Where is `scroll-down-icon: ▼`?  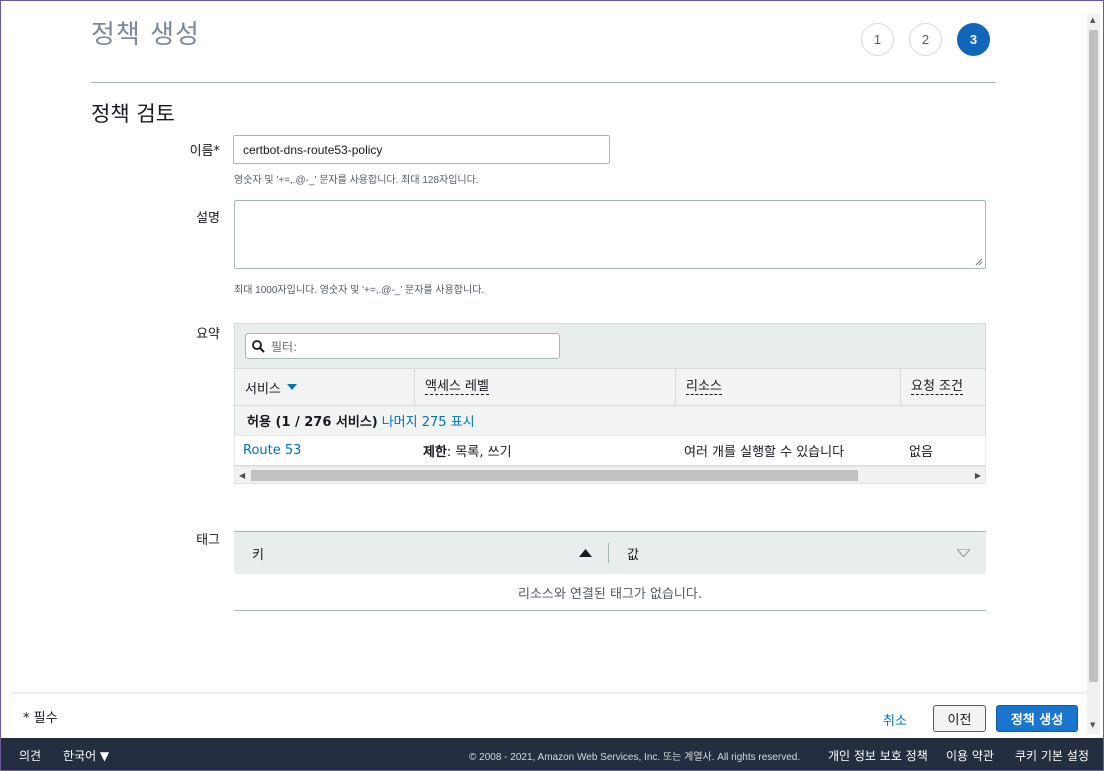
scroll-down-icon: ▼ is located at coordinates (1092, 725).